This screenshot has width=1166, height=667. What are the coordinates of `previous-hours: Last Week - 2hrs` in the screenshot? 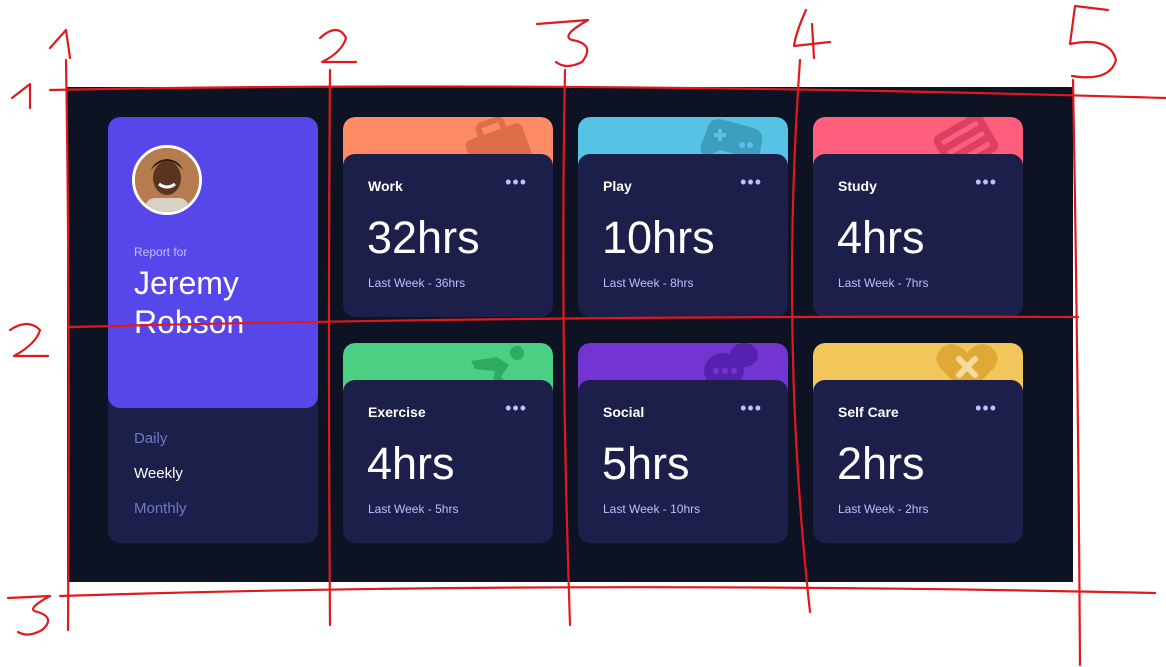 It's located at (883, 509).